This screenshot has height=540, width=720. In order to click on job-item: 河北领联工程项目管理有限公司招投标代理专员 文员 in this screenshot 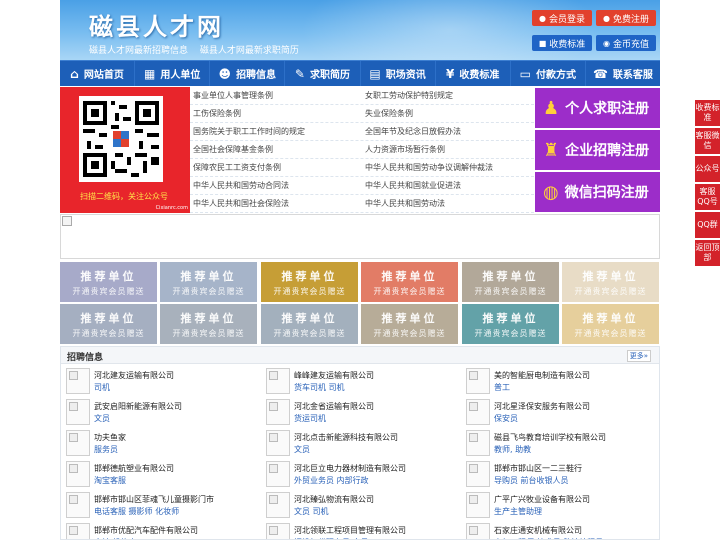, I will do `click(361, 530)`.